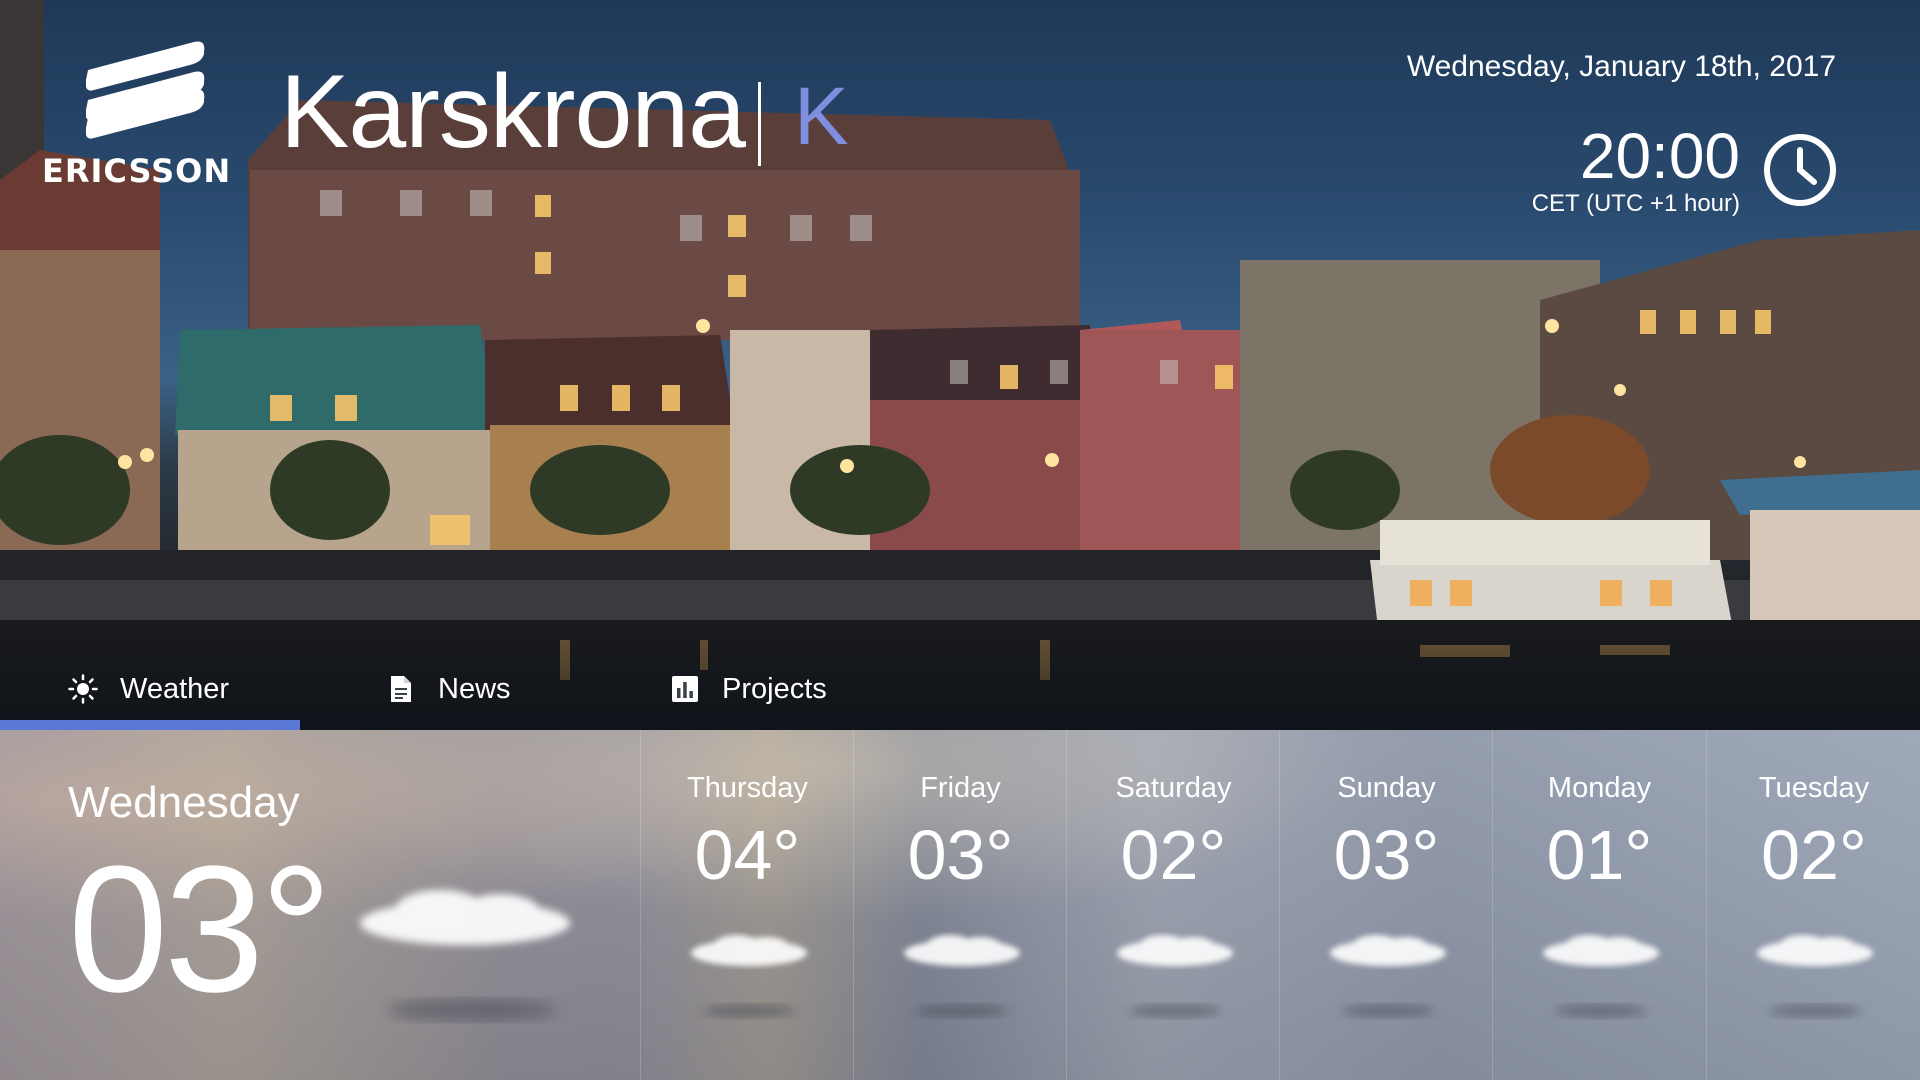 Image resolution: width=1920 pixels, height=1080 pixels. Describe the element at coordinates (513, 112) in the screenshot. I see `city-title: Karskrona` at that location.